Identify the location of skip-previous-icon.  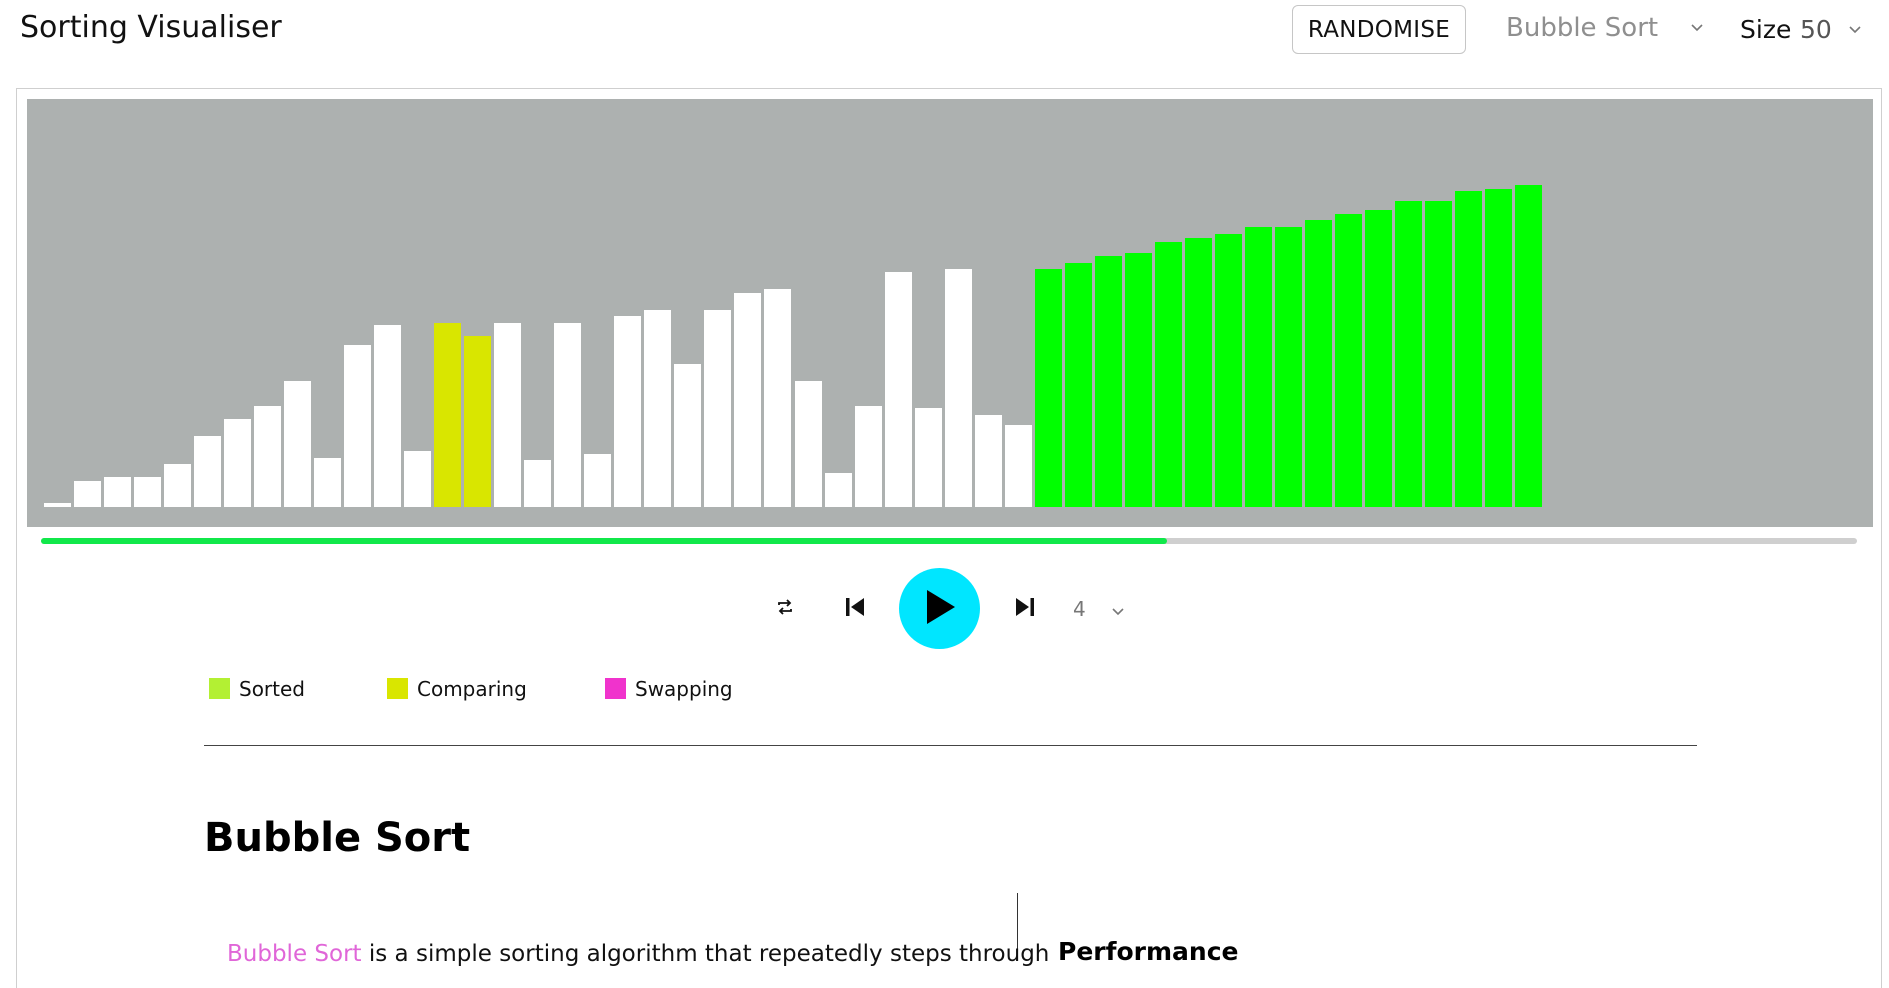
(855, 609).